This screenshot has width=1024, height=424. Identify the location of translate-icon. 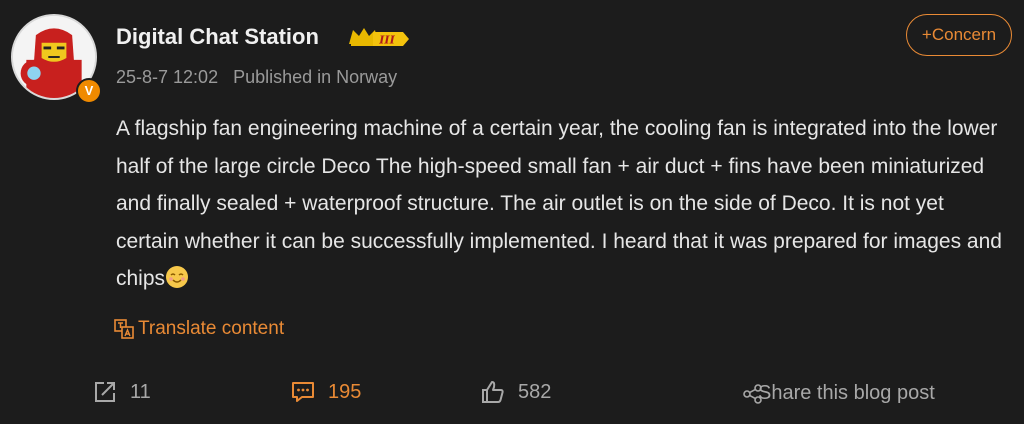
(124, 329).